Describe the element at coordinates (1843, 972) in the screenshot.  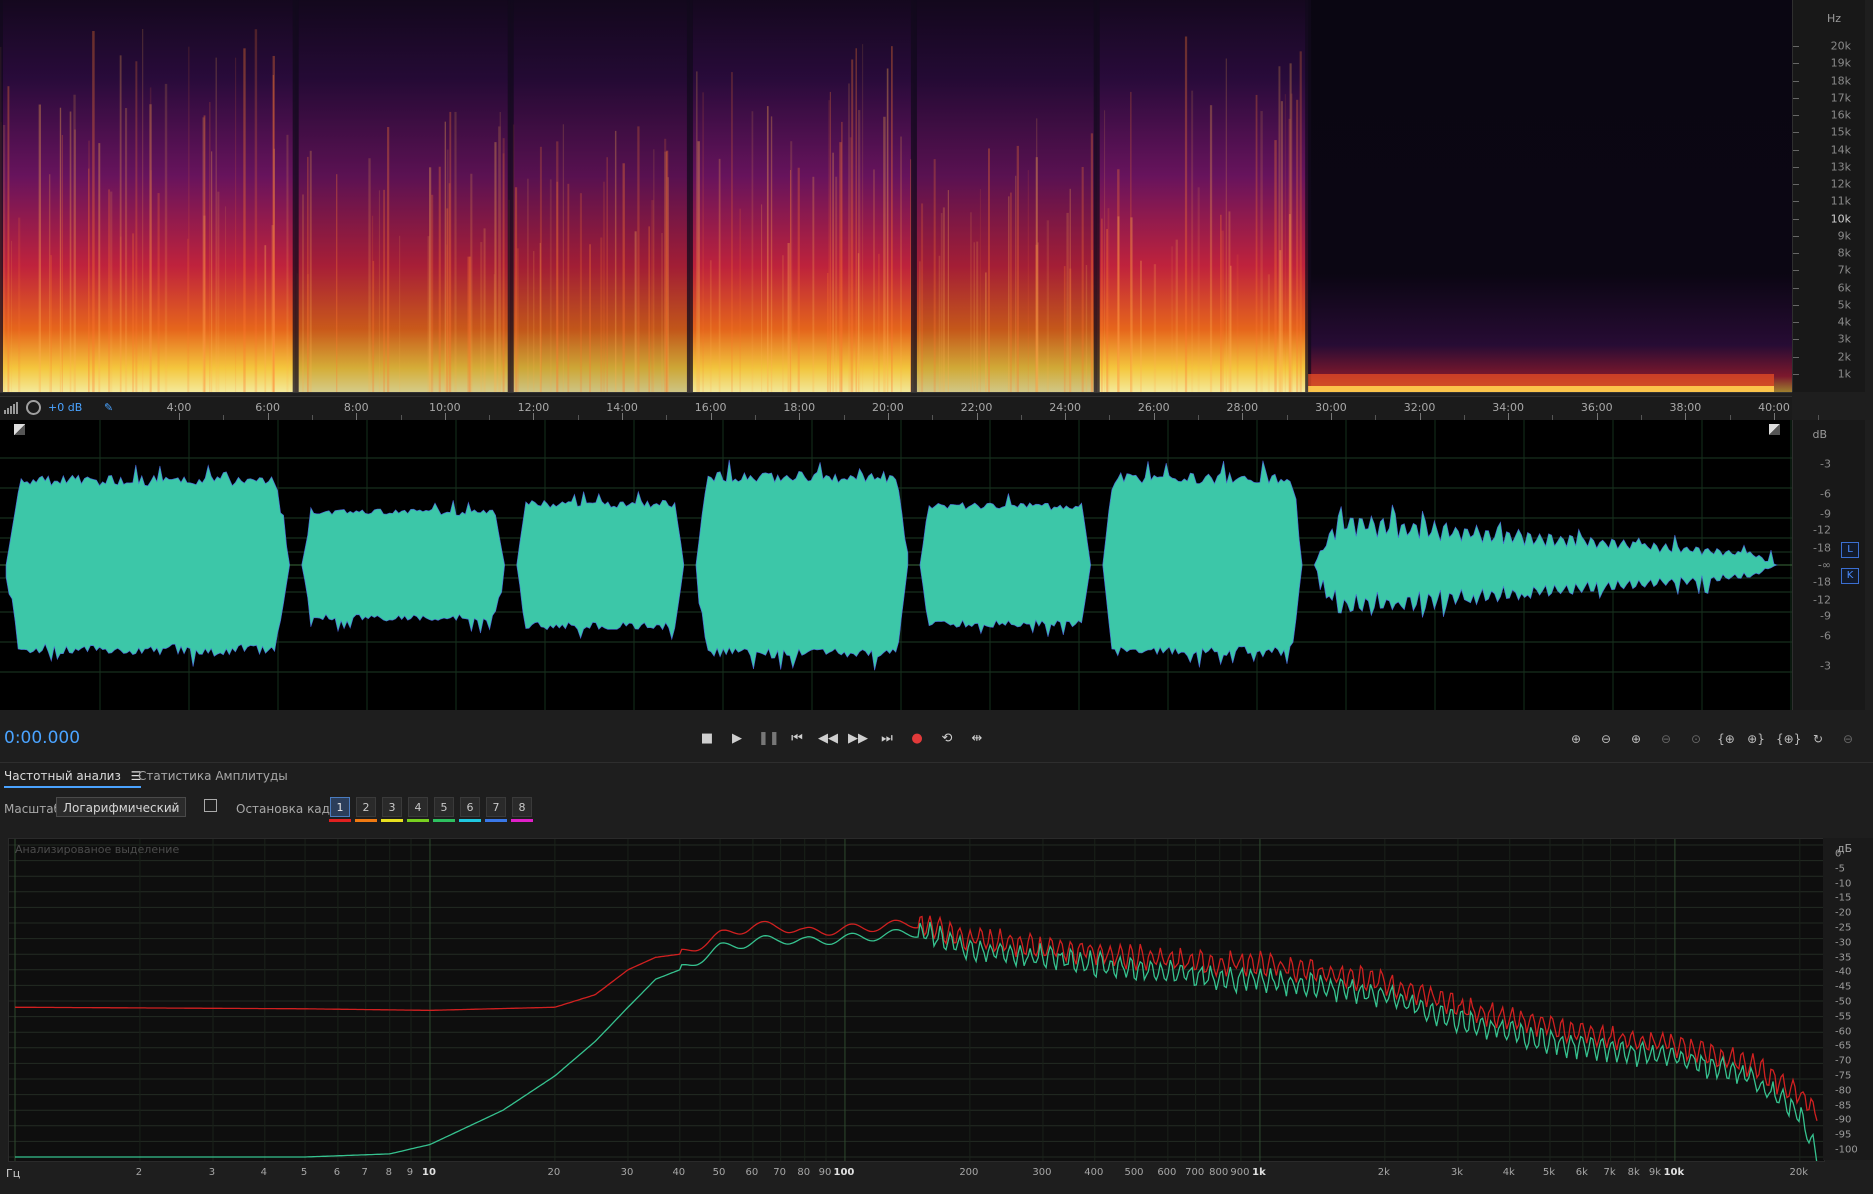
I see `frequency-db-tick: -40` at that location.